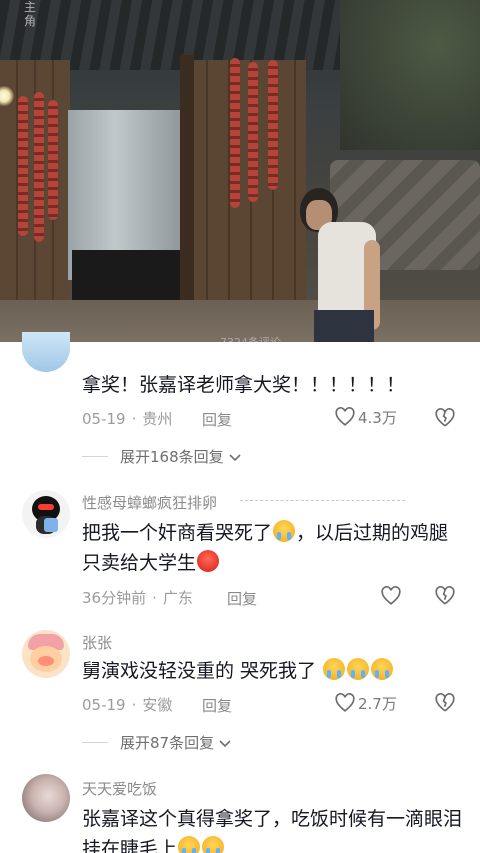 The image size is (480, 853). I want to click on comment-text: 拿奖！张嘉译老师拿大奖！！！！！！, so click(244, 385).